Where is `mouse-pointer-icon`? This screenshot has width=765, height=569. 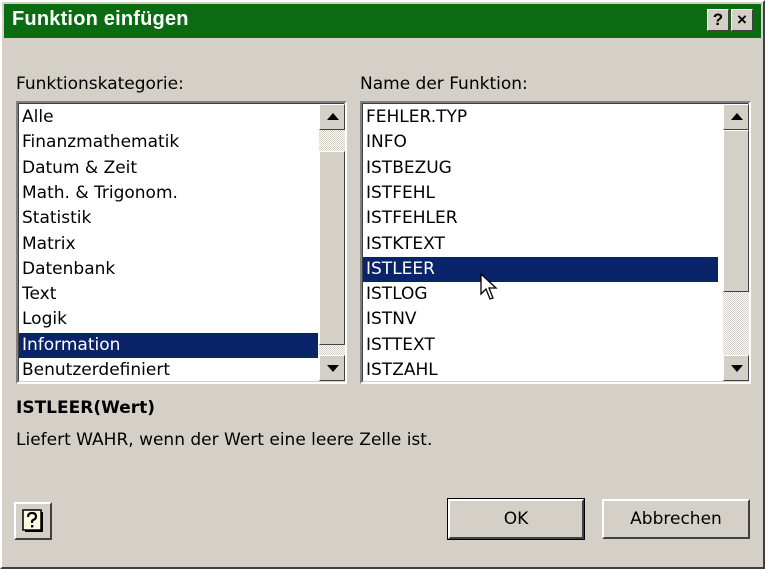
mouse-pointer-icon is located at coordinates (489, 286).